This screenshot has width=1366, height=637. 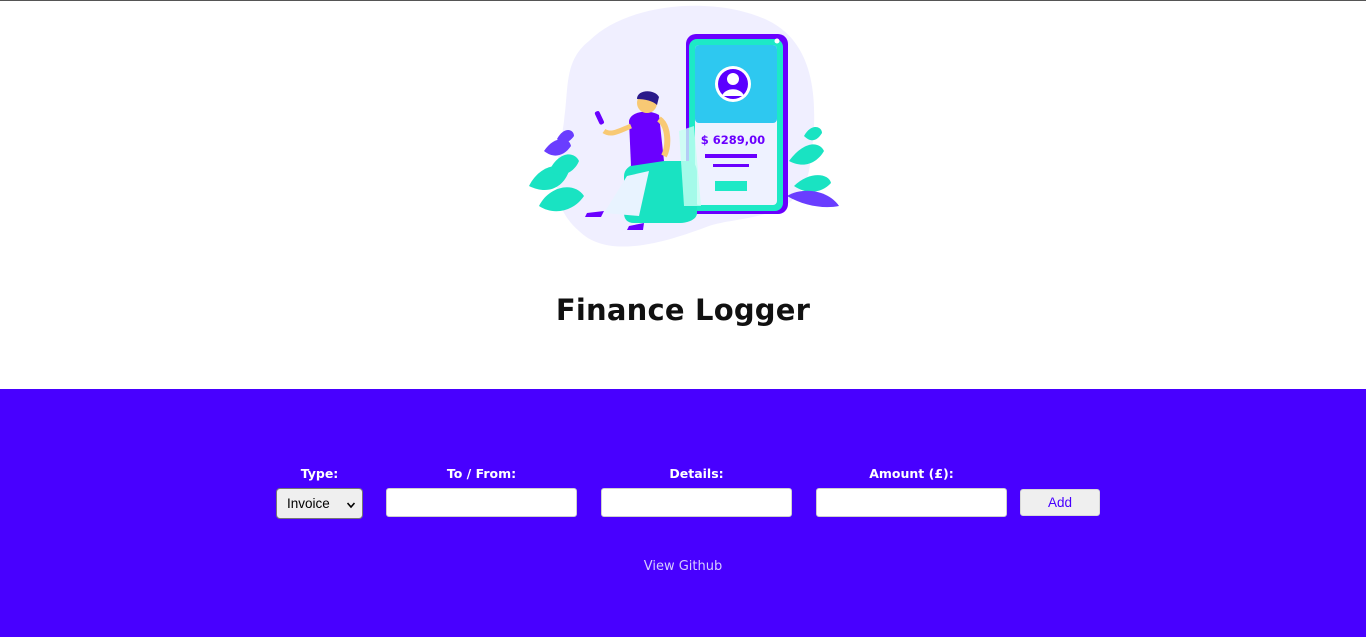 What do you see at coordinates (683, 566) in the screenshot?
I see `github-link: View Github` at bounding box center [683, 566].